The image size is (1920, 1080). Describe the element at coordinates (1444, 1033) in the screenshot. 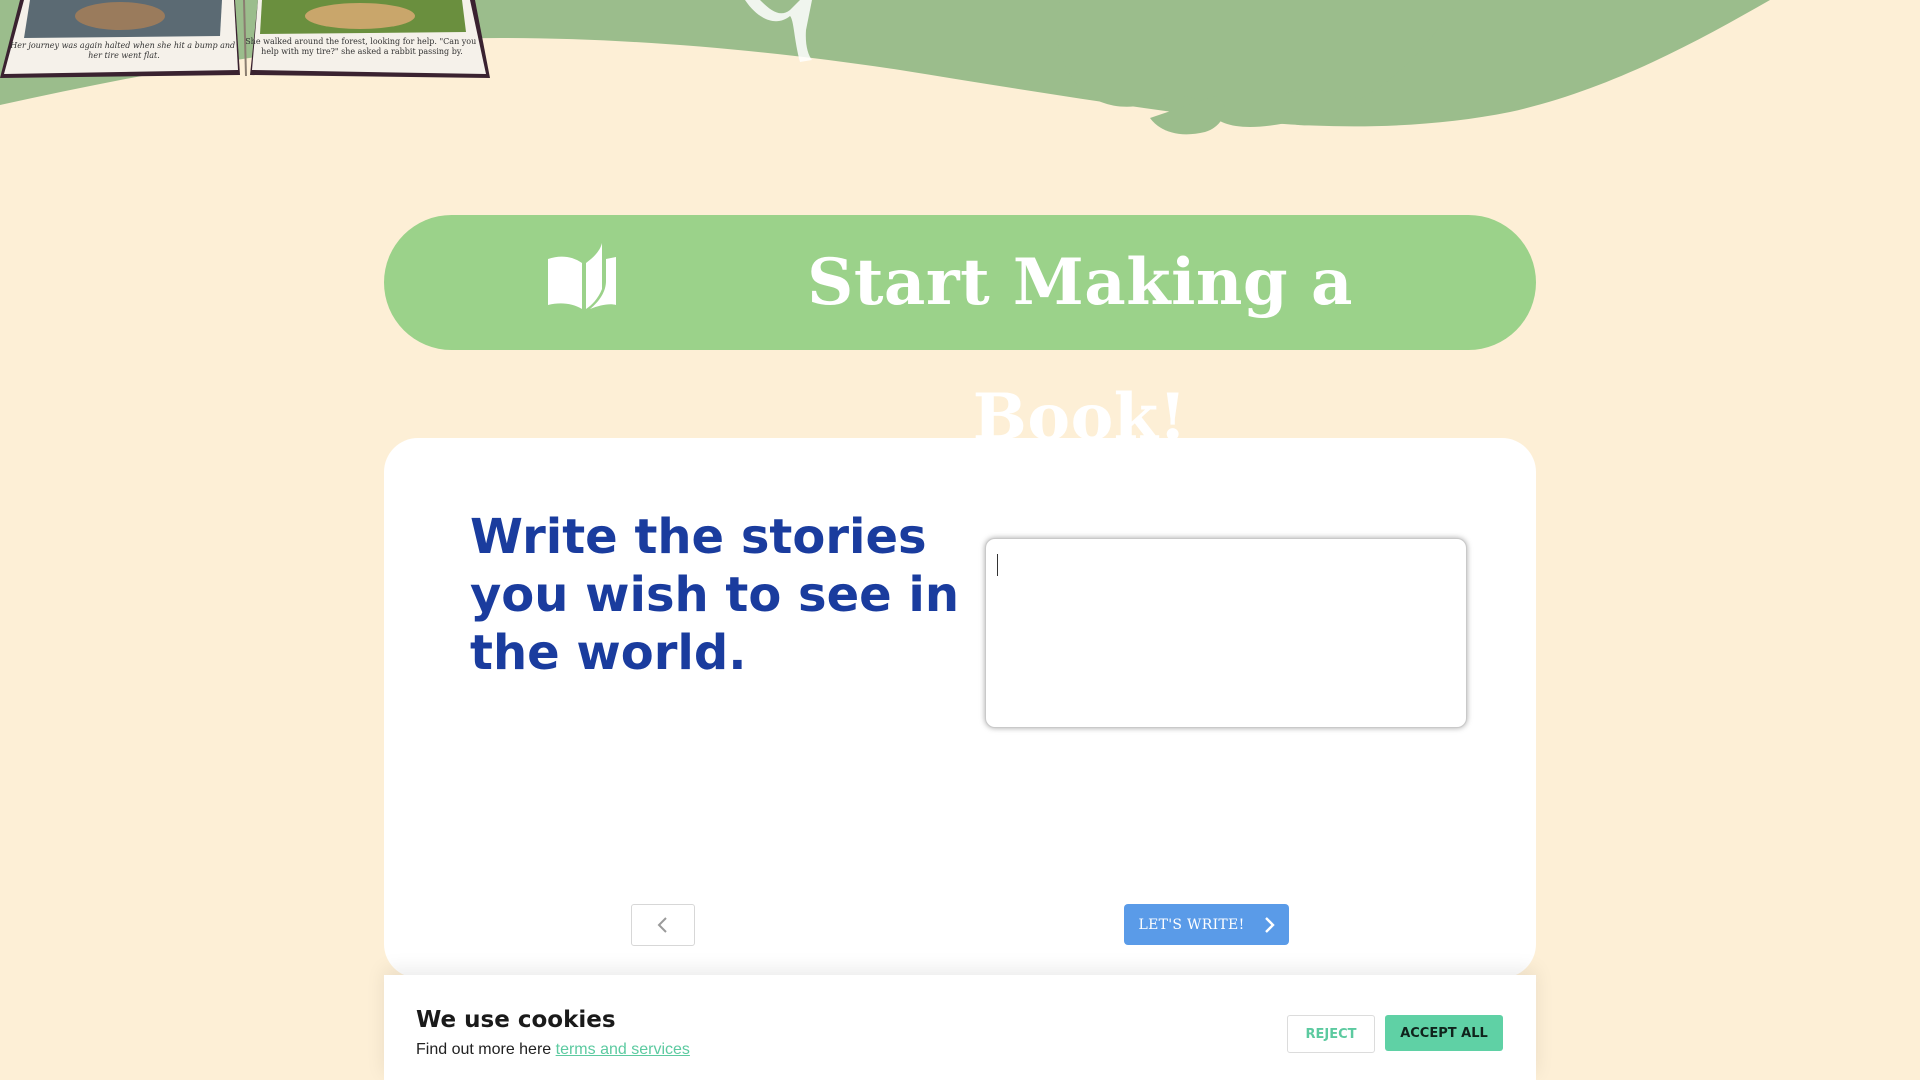

I see `accept-all-cookies-button: ACCEPT ALL` at that location.